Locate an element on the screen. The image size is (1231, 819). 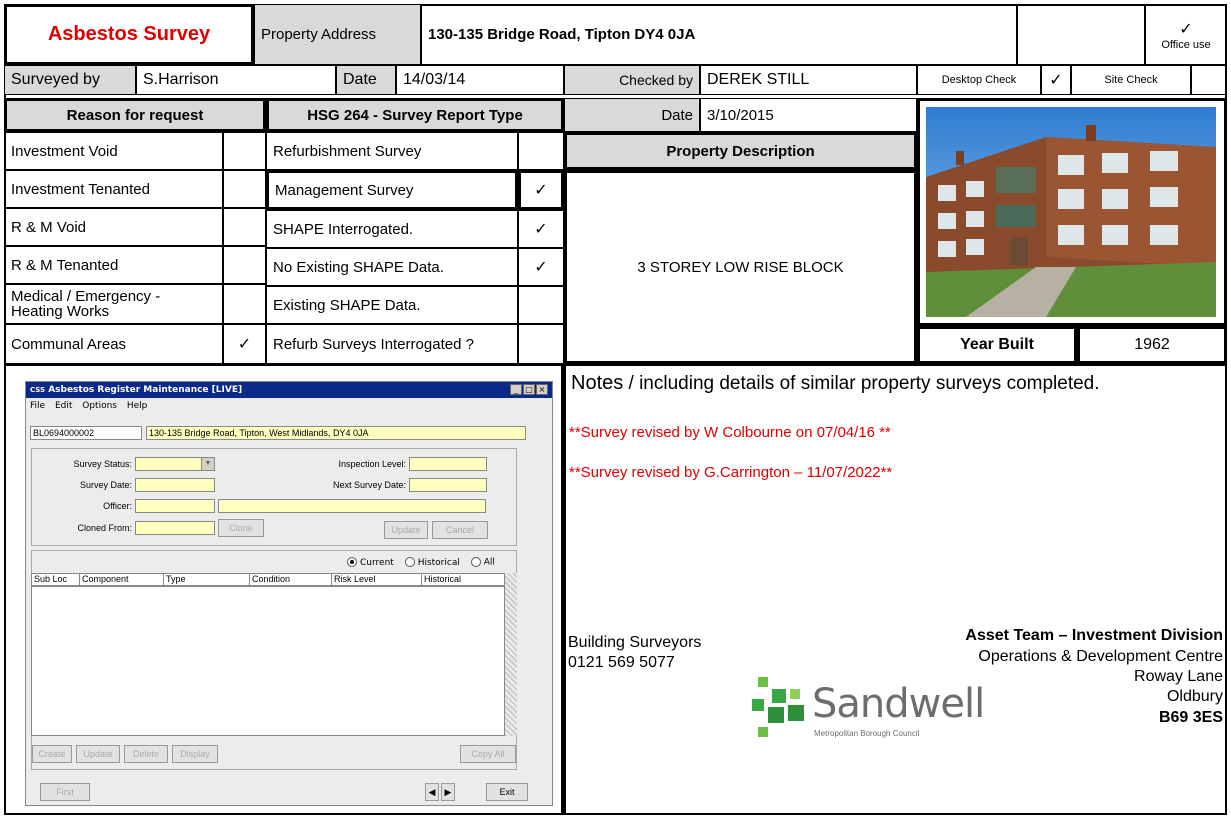
col-component: Component is located at coordinates (122, 579).